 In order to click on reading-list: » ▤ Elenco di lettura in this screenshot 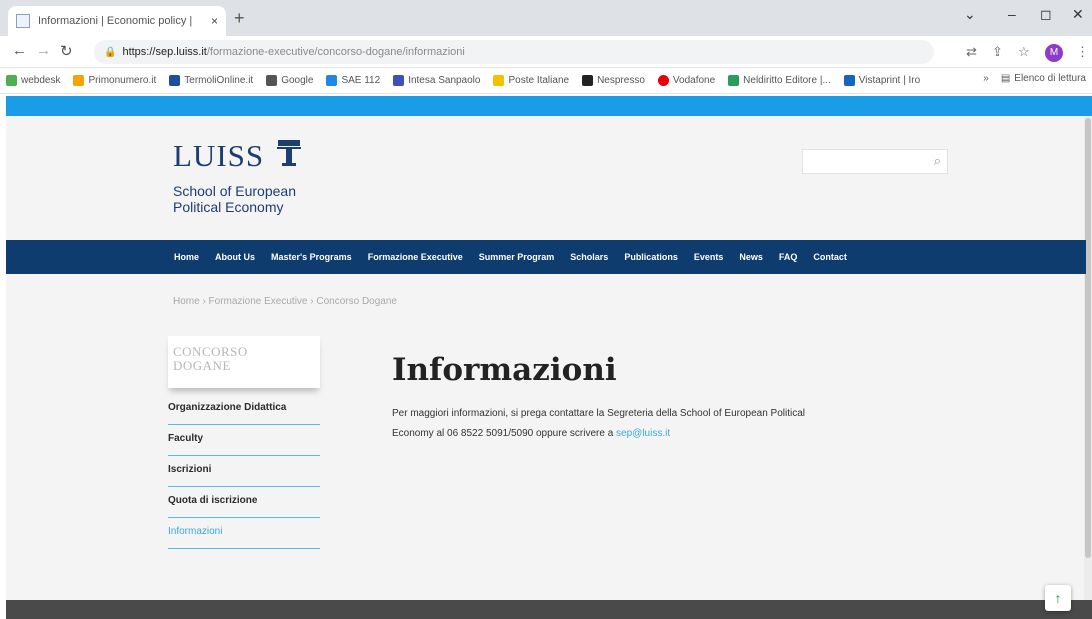, I will do `click(1034, 78)`.